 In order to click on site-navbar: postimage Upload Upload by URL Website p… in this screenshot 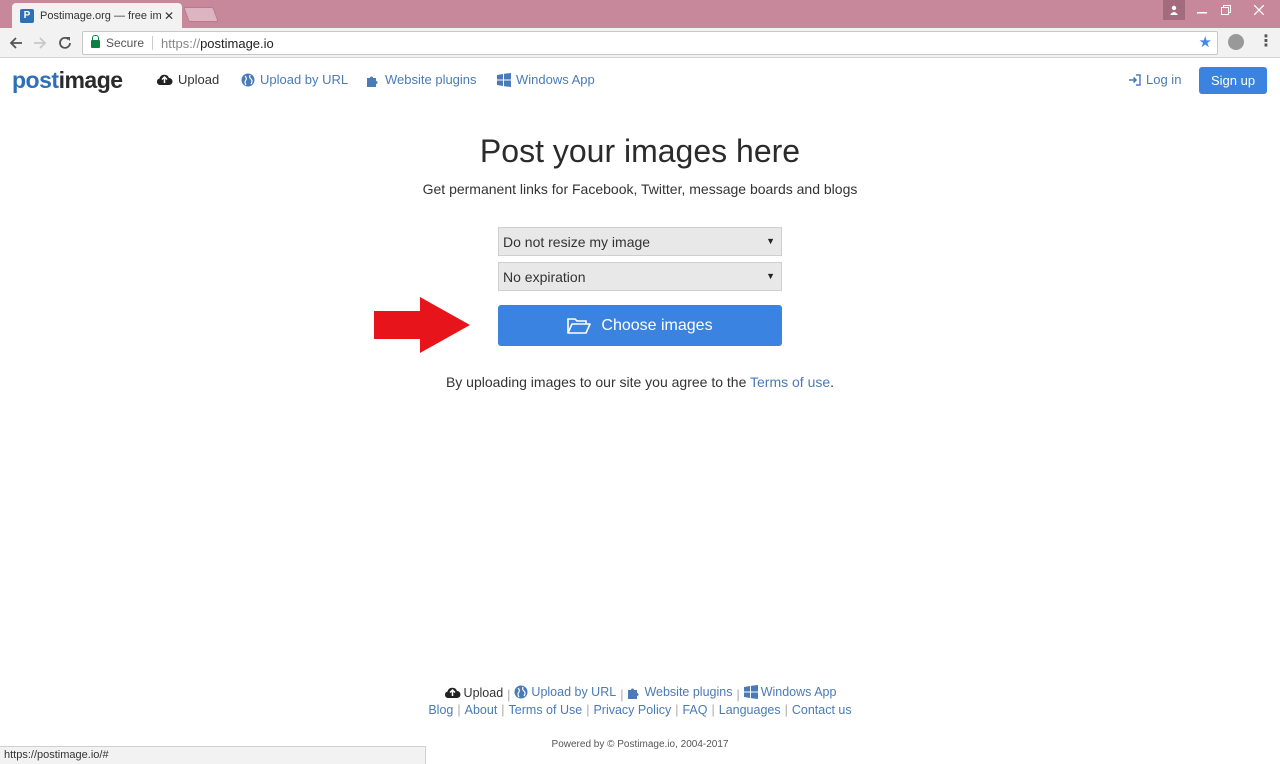, I will do `click(640, 81)`.